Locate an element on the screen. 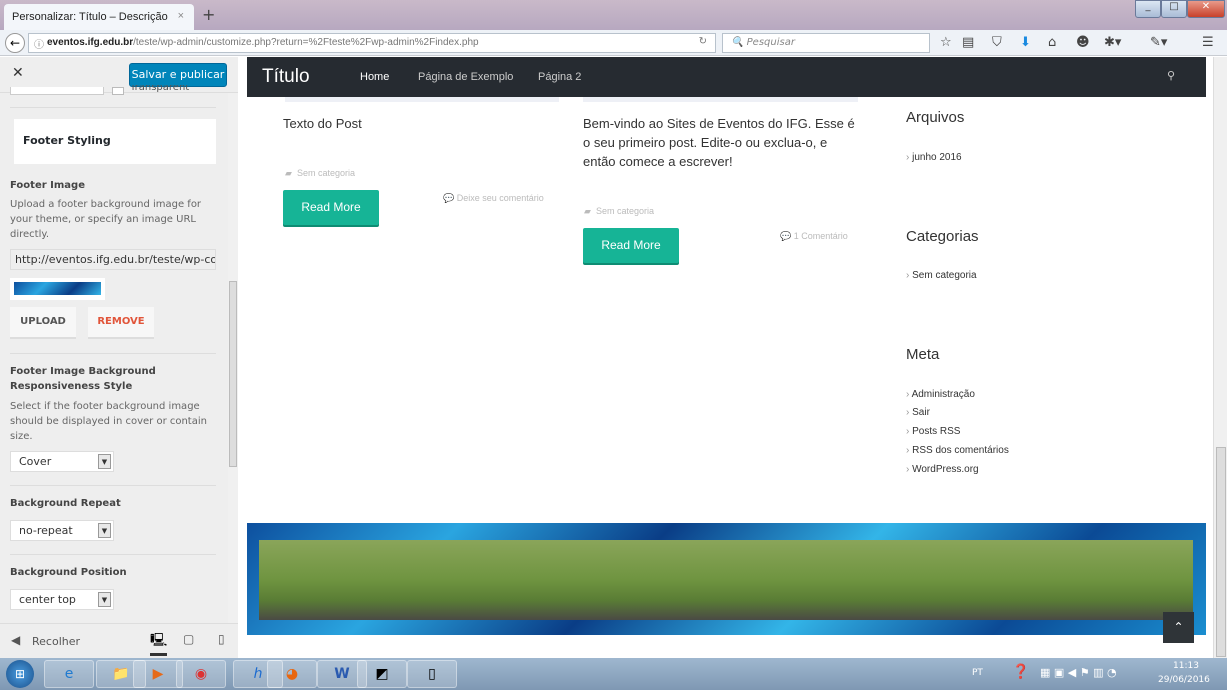 This screenshot has width=1227, height=690. bookmark-star-icon: ☆ is located at coordinates (946, 42).